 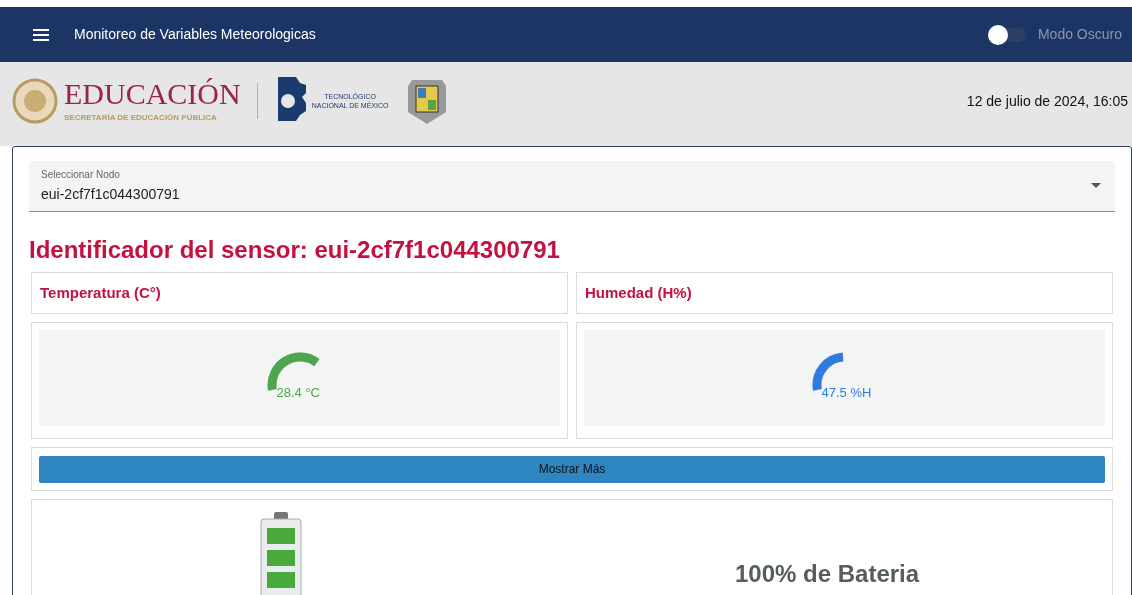 What do you see at coordinates (1047, 101) in the screenshot?
I see `date-time: 12 de julio de 2024, 16:05` at bounding box center [1047, 101].